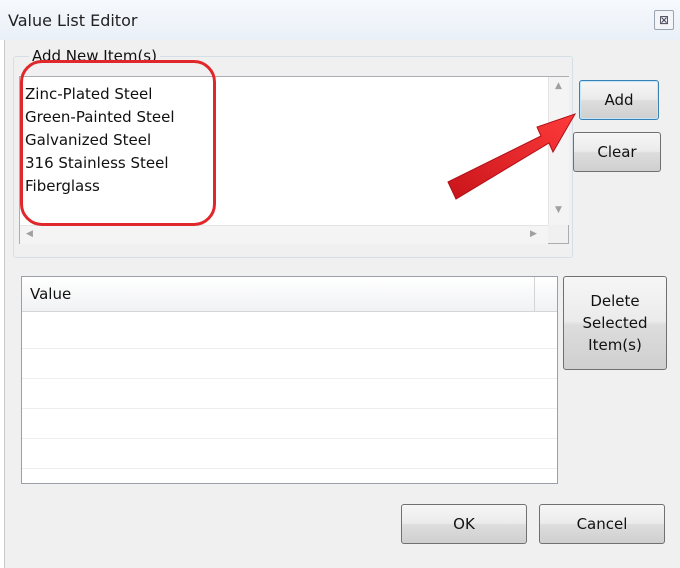 This screenshot has height=568, width=680. What do you see at coordinates (29, 234) in the screenshot?
I see `scroll-left-icon: ◀` at bounding box center [29, 234].